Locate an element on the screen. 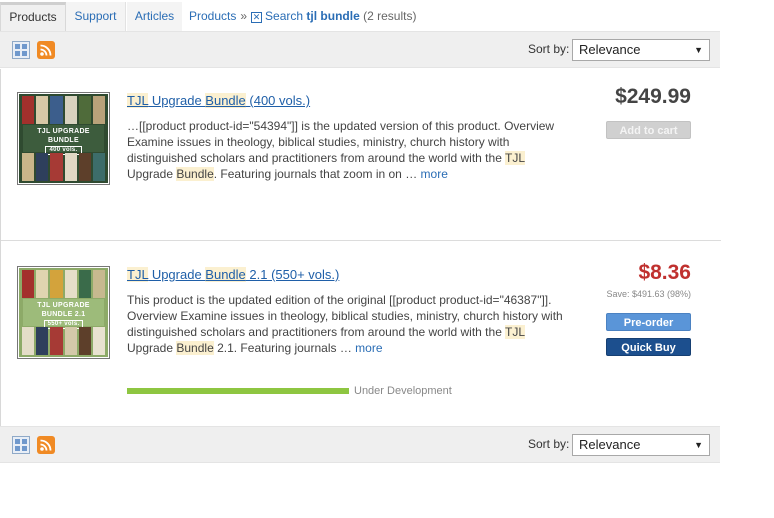 The width and height of the screenshot is (774, 518). development-progress-bar is located at coordinates (238, 391).